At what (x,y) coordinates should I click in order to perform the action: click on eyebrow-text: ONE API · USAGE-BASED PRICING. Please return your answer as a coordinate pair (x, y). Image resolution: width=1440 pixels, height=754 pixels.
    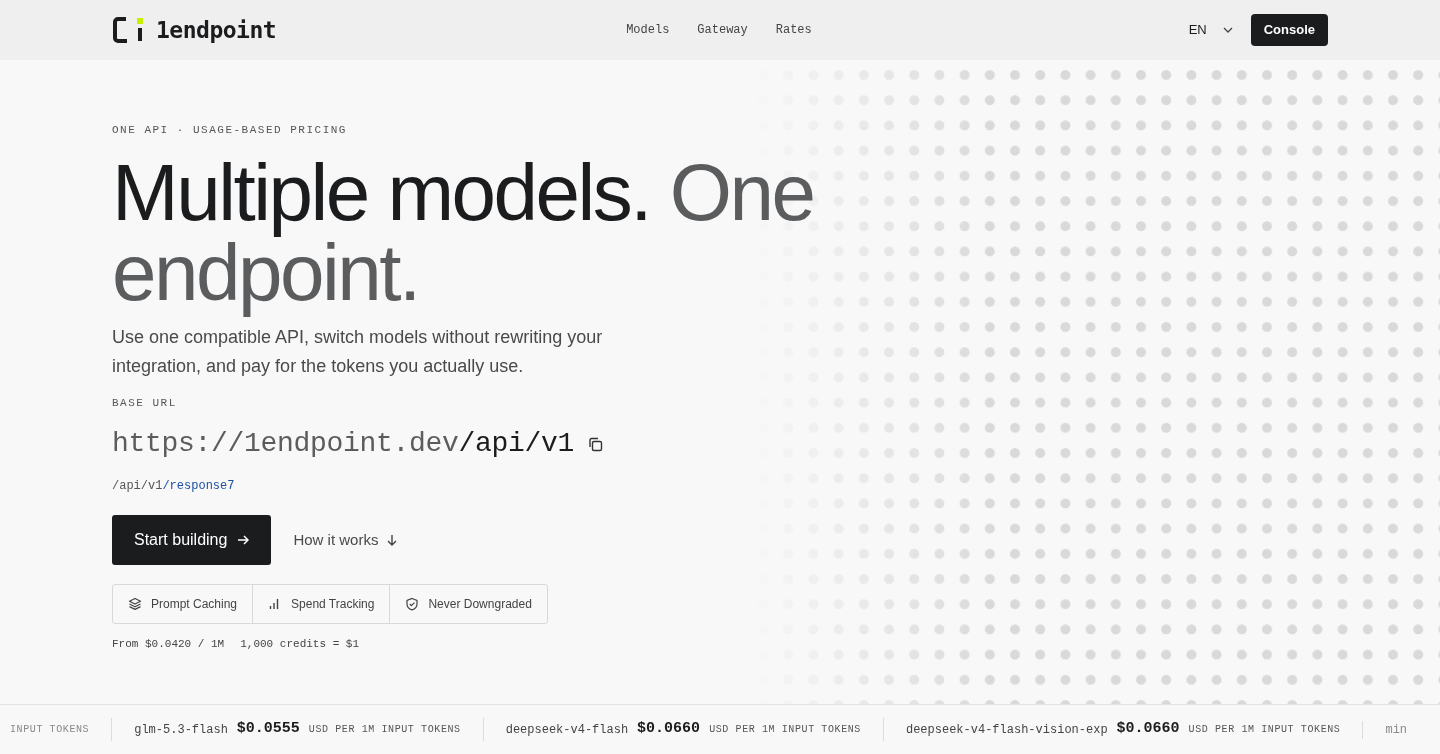
    Looking at the image, I should click on (230, 130).